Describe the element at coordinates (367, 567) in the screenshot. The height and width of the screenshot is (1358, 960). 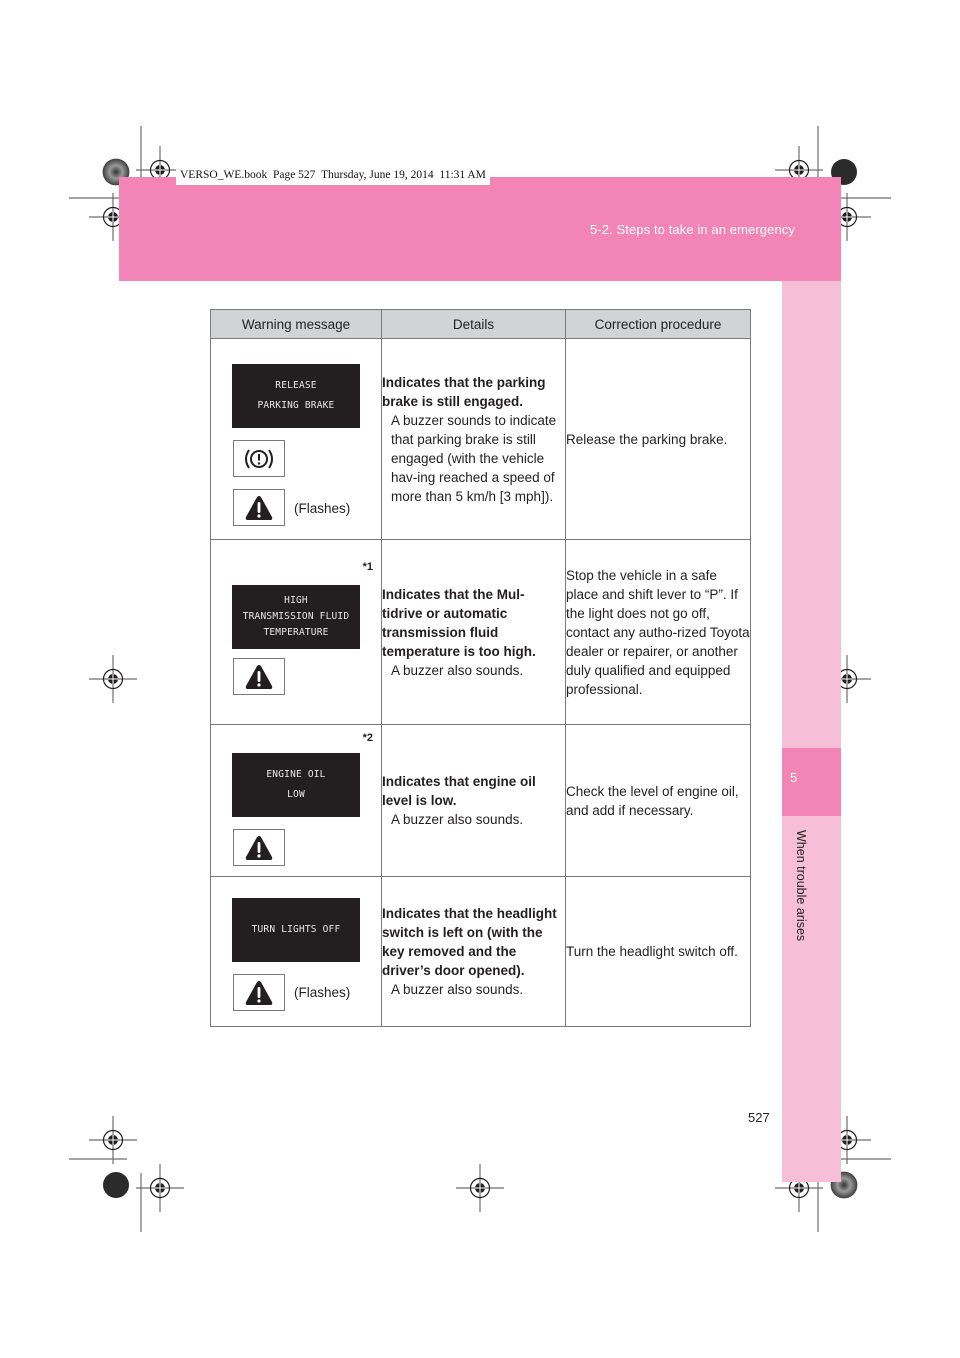
I see `footnote-marker: *1` at that location.